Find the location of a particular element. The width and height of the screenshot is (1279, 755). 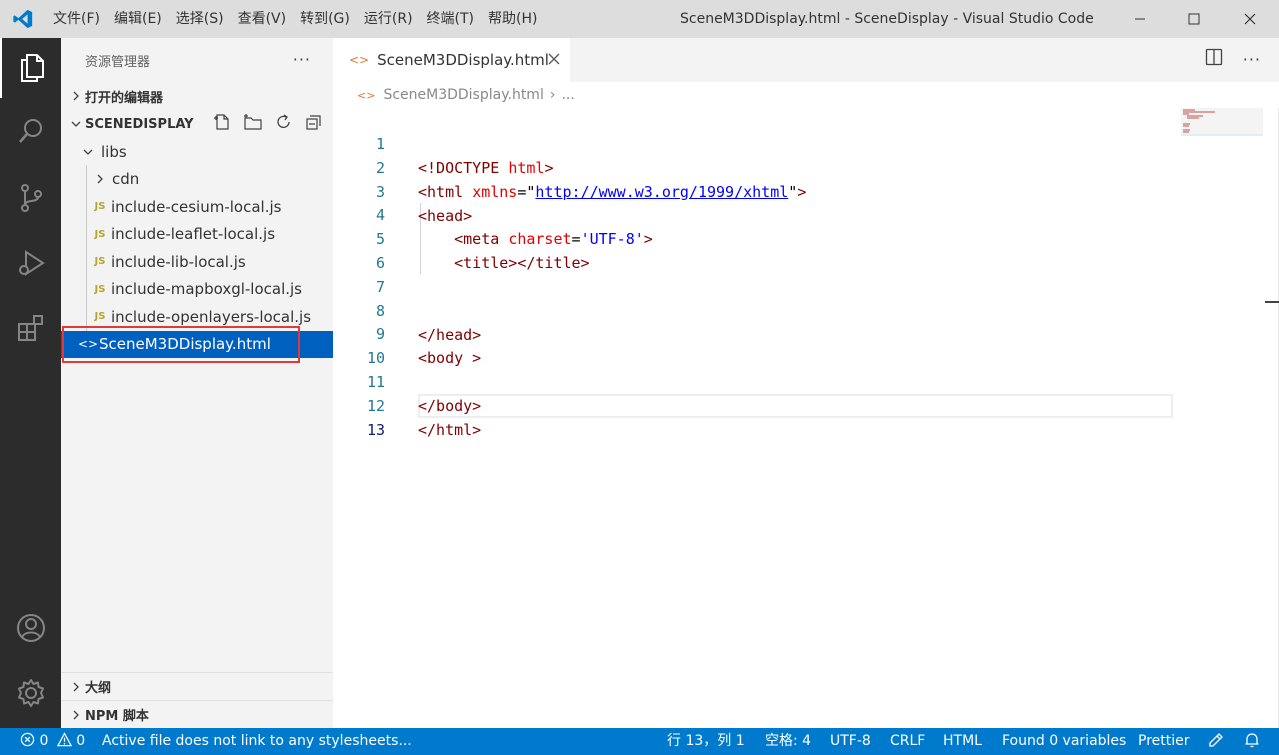

split-editor-icon is located at coordinates (1214, 59).